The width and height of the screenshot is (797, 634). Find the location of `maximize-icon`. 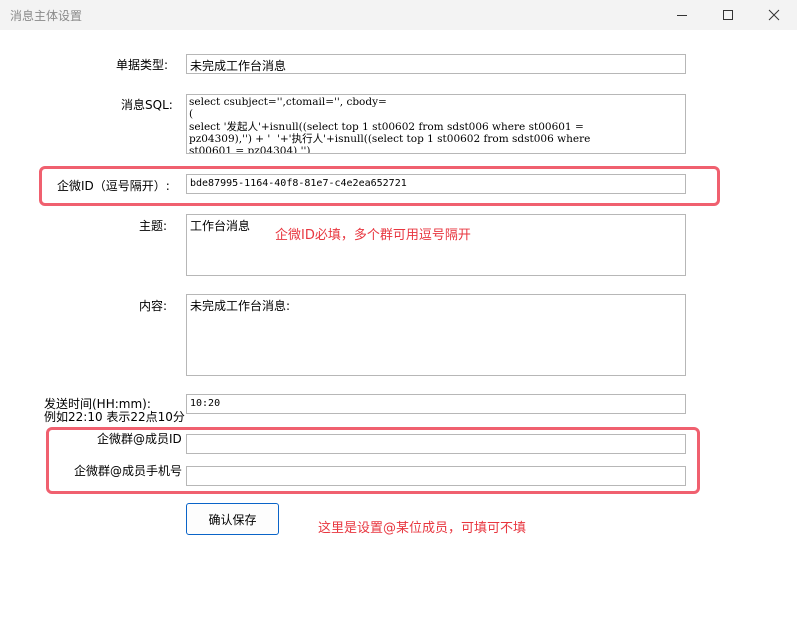

maximize-icon is located at coordinates (728, 15).